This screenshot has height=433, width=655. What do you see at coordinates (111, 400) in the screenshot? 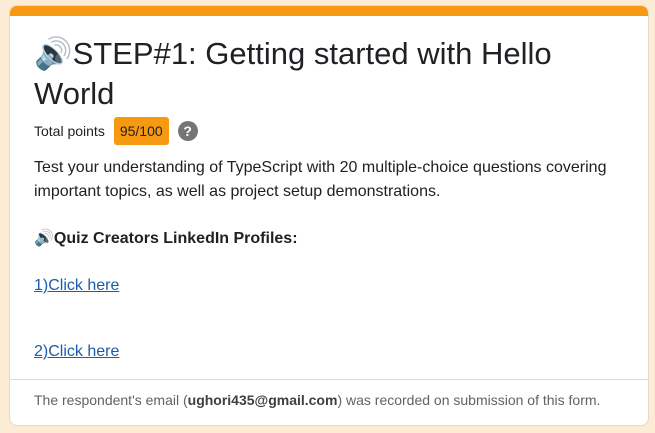
I see `email-notice-prefix: The respondent's email (` at bounding box center [111, 400].